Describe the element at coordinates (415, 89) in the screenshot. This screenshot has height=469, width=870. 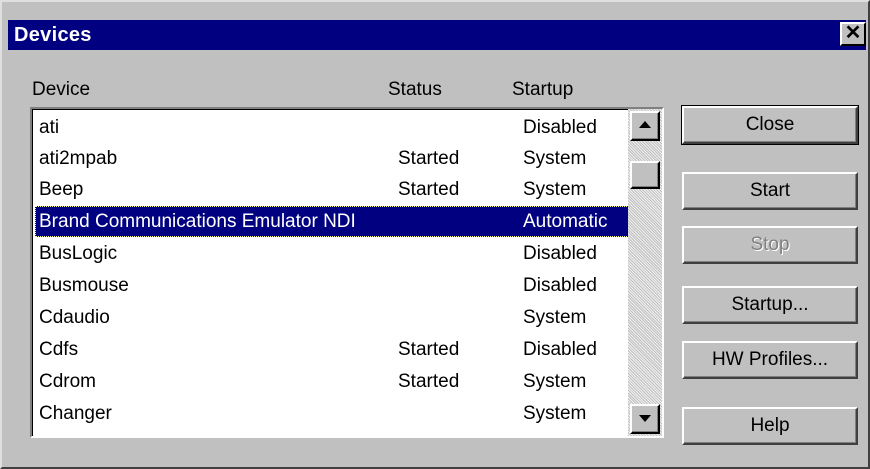
I see `column-header-status: Status` at that location.